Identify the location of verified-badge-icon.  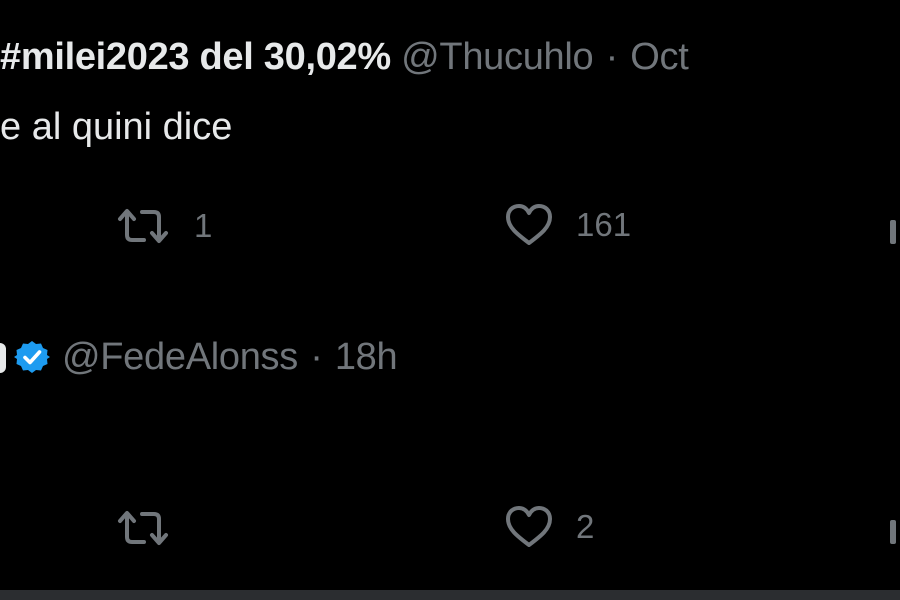
(32, 357).